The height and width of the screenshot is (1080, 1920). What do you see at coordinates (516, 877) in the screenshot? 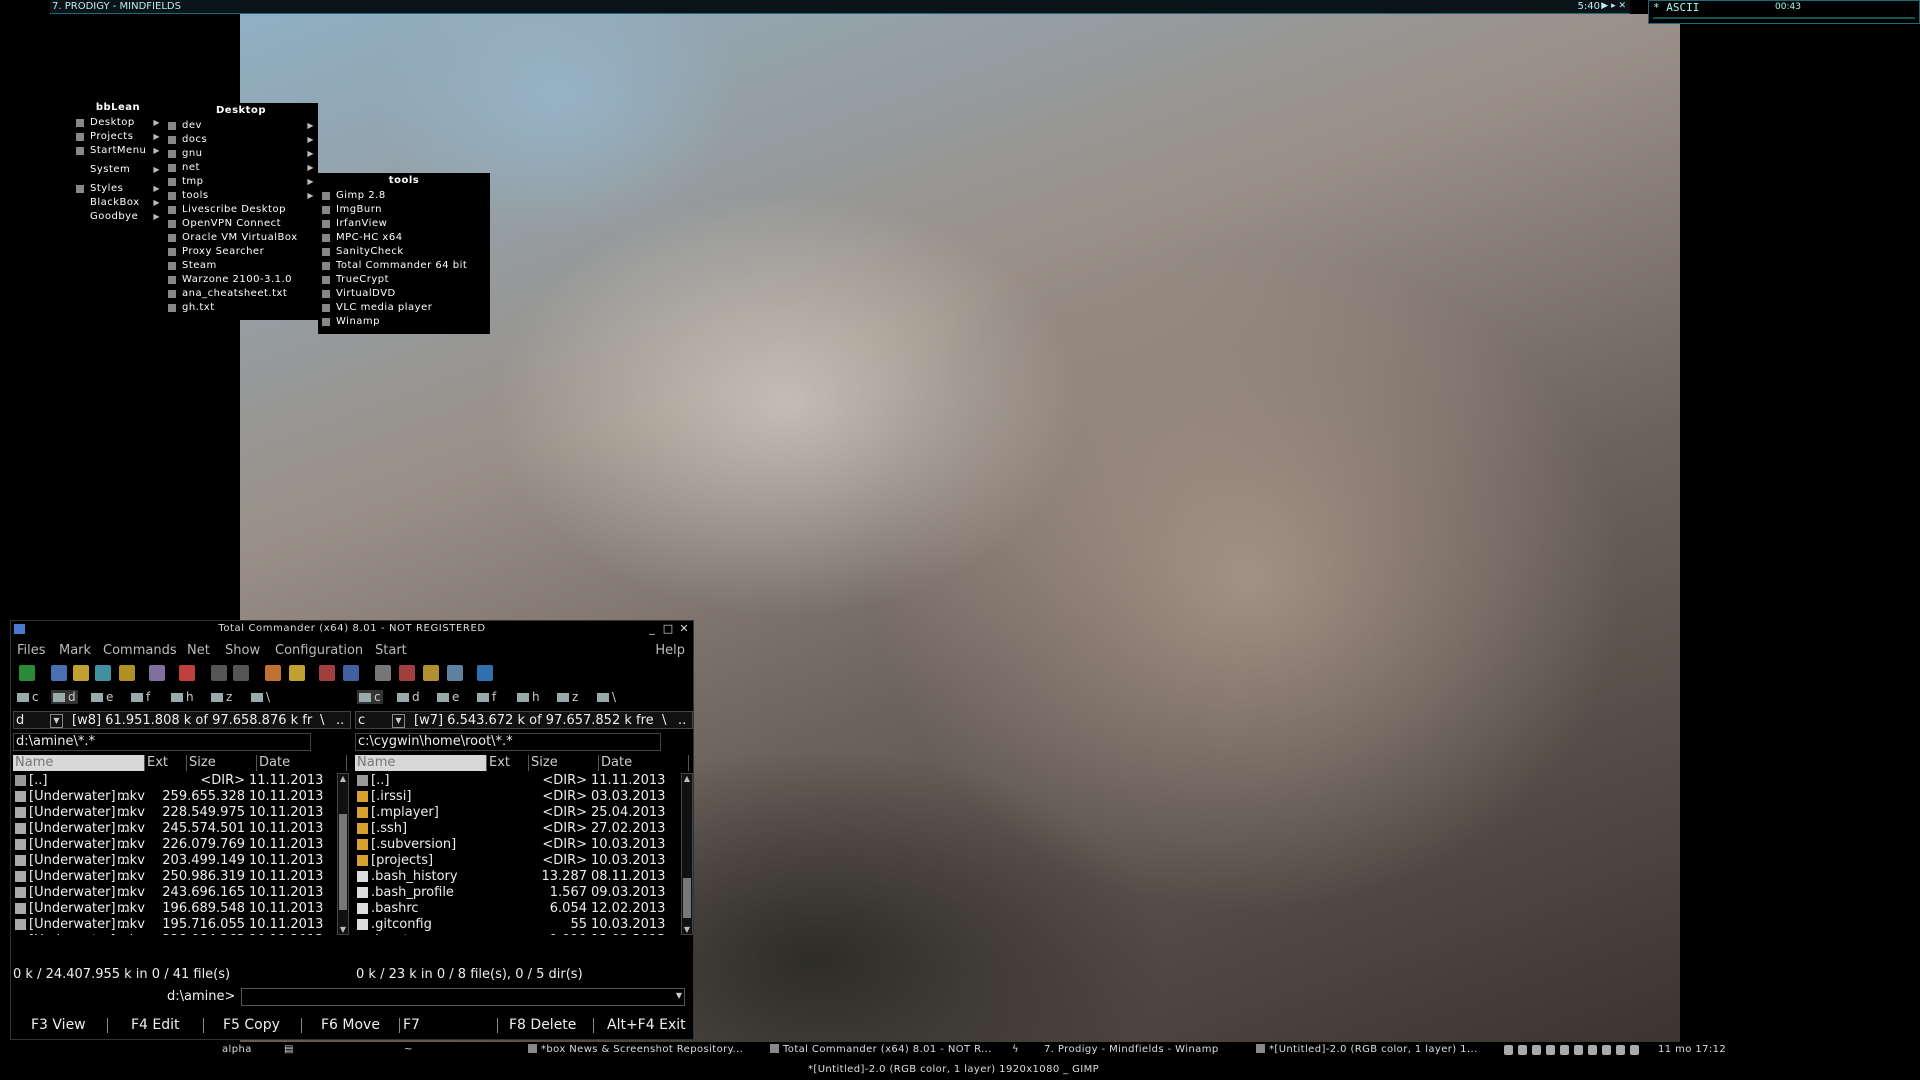
I see `file-row: .bash_history 13.287 08.11.2013` at bounding box center [516, 877].